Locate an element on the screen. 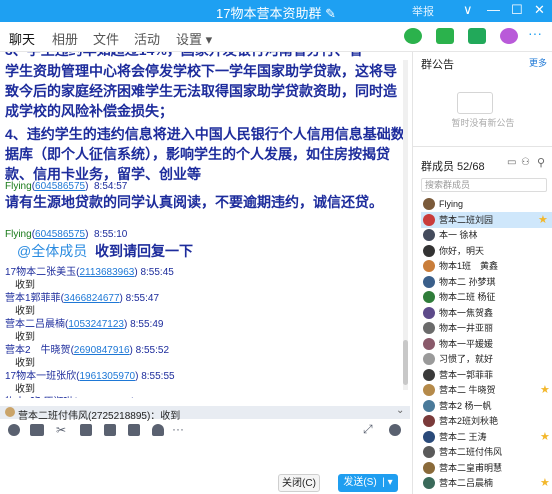  member-item: 物本一平媛媛 is located at coordinates (487, 344).